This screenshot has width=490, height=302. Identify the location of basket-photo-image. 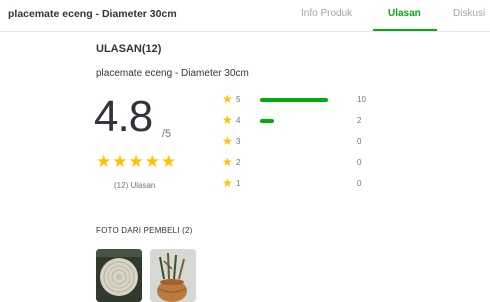
(173, 275).